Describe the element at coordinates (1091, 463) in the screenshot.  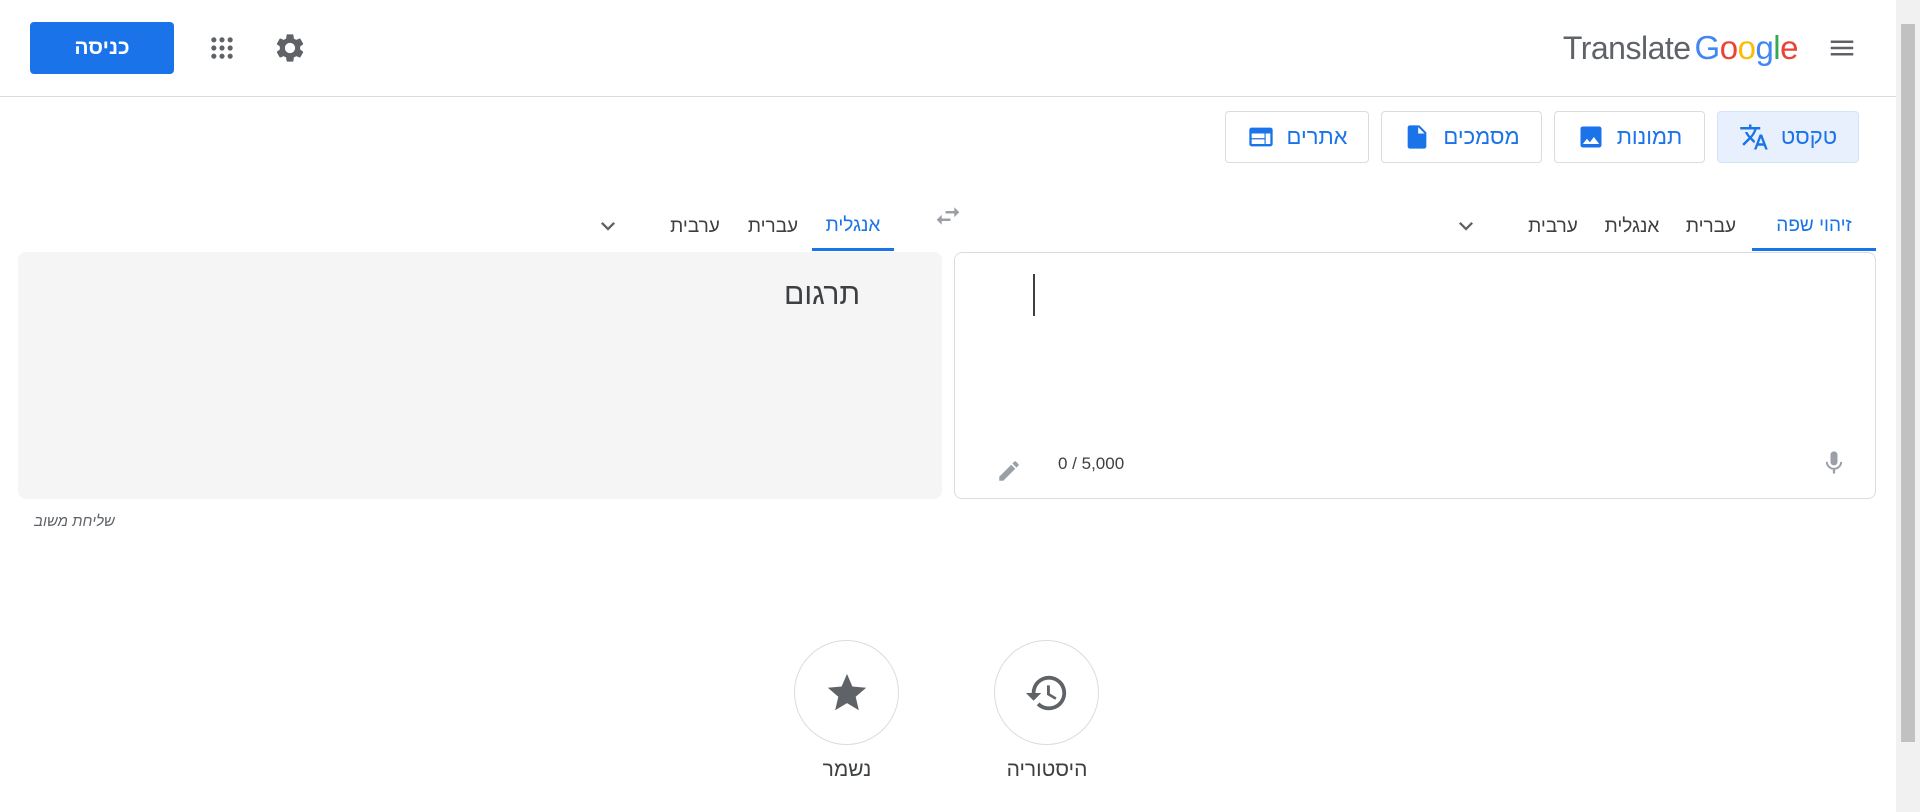
I see `character-counter: 0 / 5,000` at that location.